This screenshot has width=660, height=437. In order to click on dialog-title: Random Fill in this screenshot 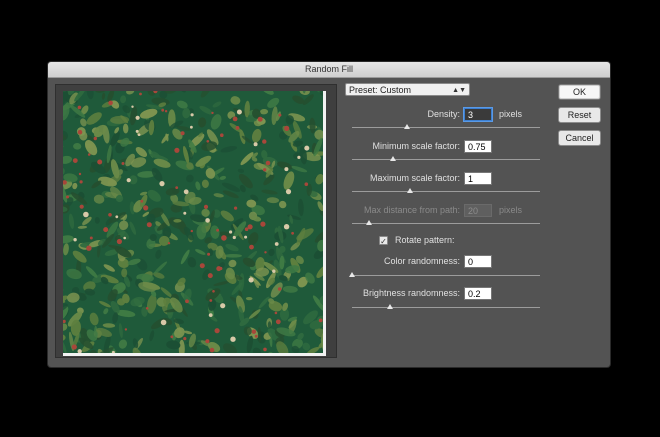, I will do `click(329, 70)`.